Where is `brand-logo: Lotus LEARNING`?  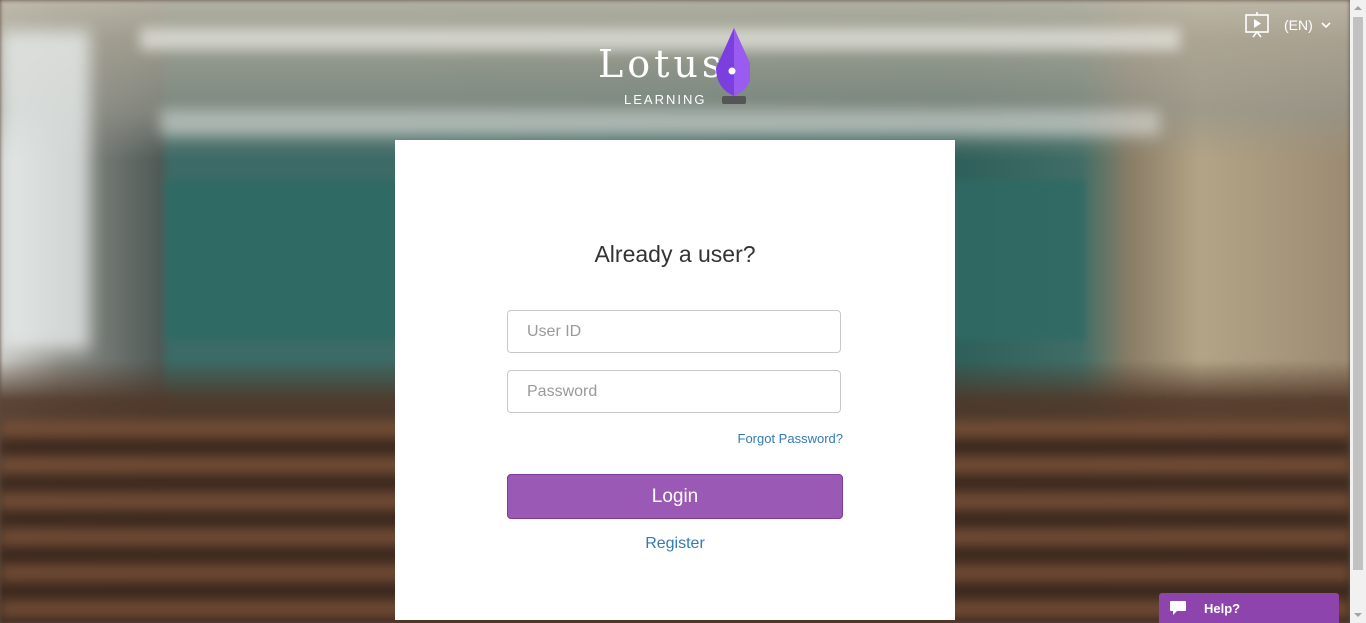 brand-logo: Lotus LEARNING is located at coordinates (678, 69).